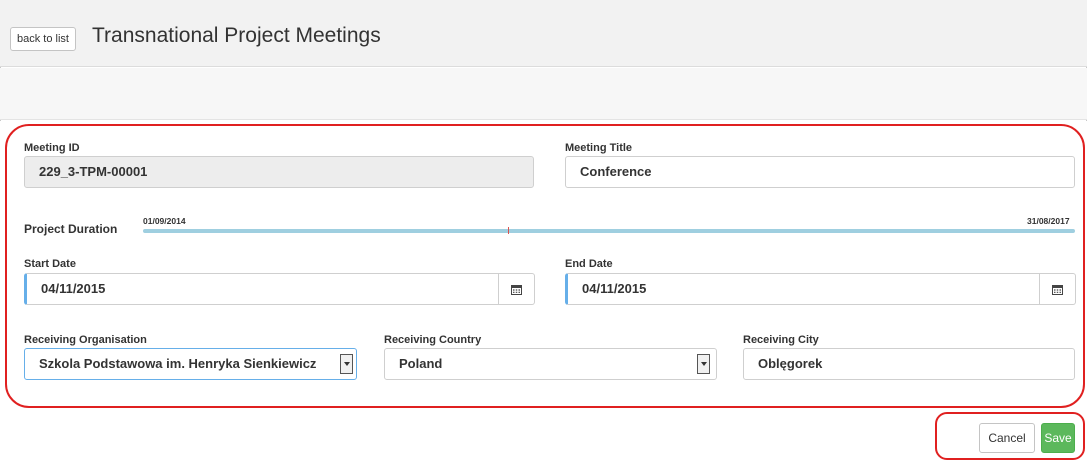  I want to click on receiving-country-select: Poland, so click(550, 364).